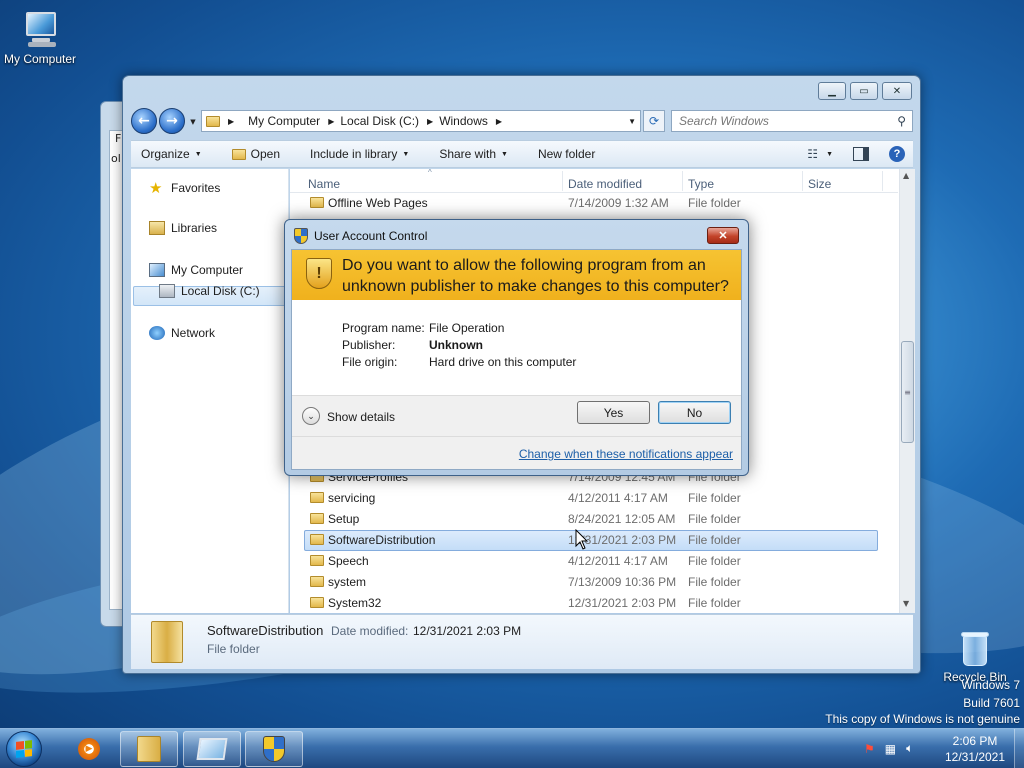 Image resolution: width=1024 pixels, height=768 pixels. I want to click on file-name: system, so click(347, 582).